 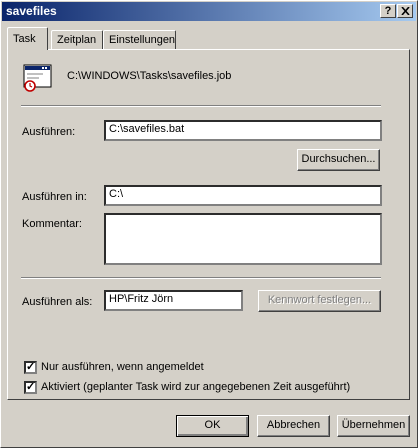 What do you see at coordinates (49, 132) in the screenshot?
I see `run-label: Ausführen:` at bounding box center [49, 132].